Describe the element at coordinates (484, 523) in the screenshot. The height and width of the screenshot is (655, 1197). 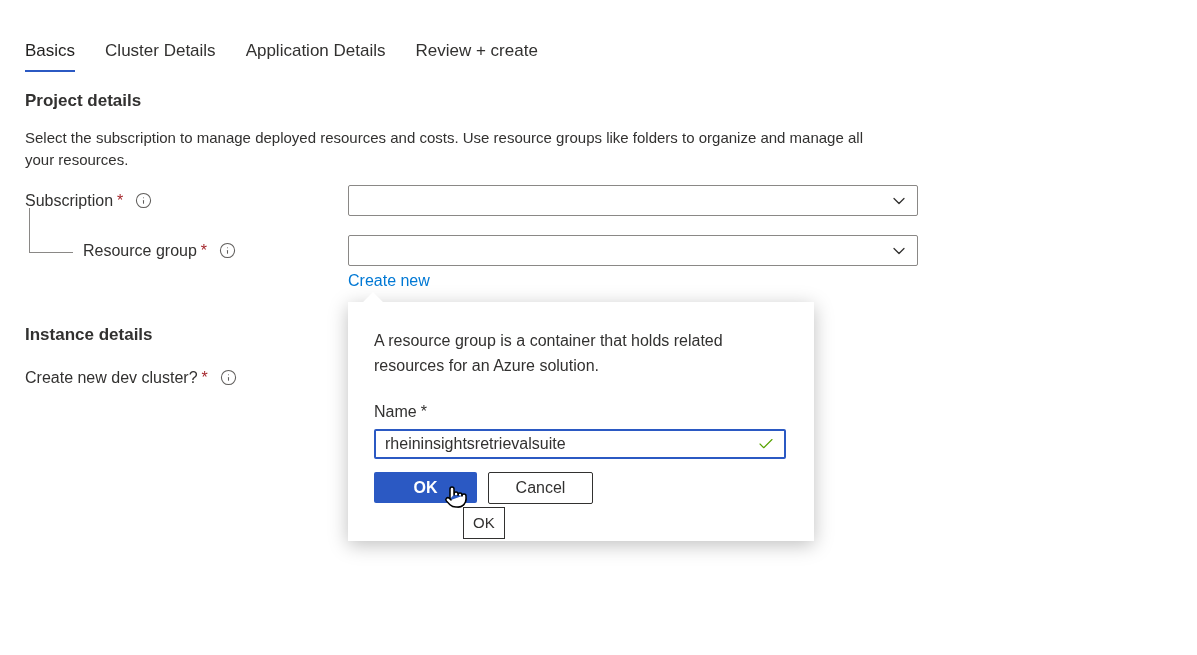
I see `tooltip: OK` at that location.